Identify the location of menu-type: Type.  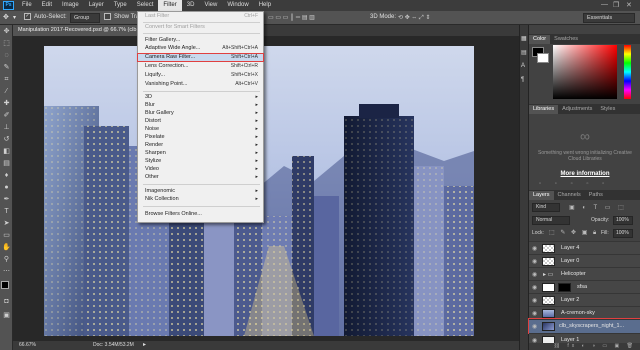
(120, 5).